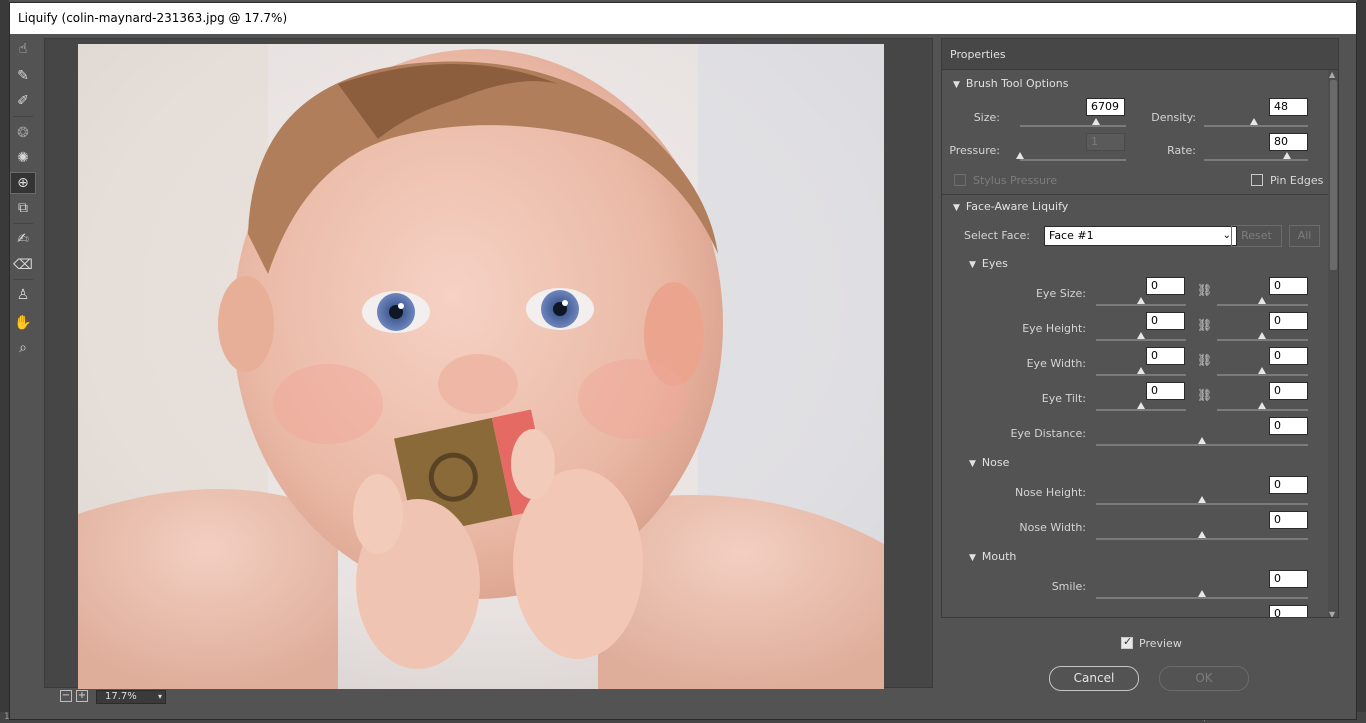 Image resolution: width=1366 pixels, height=723 pixels. I want to click on chevron-down-icon: ⌄, so click(1226, 235).